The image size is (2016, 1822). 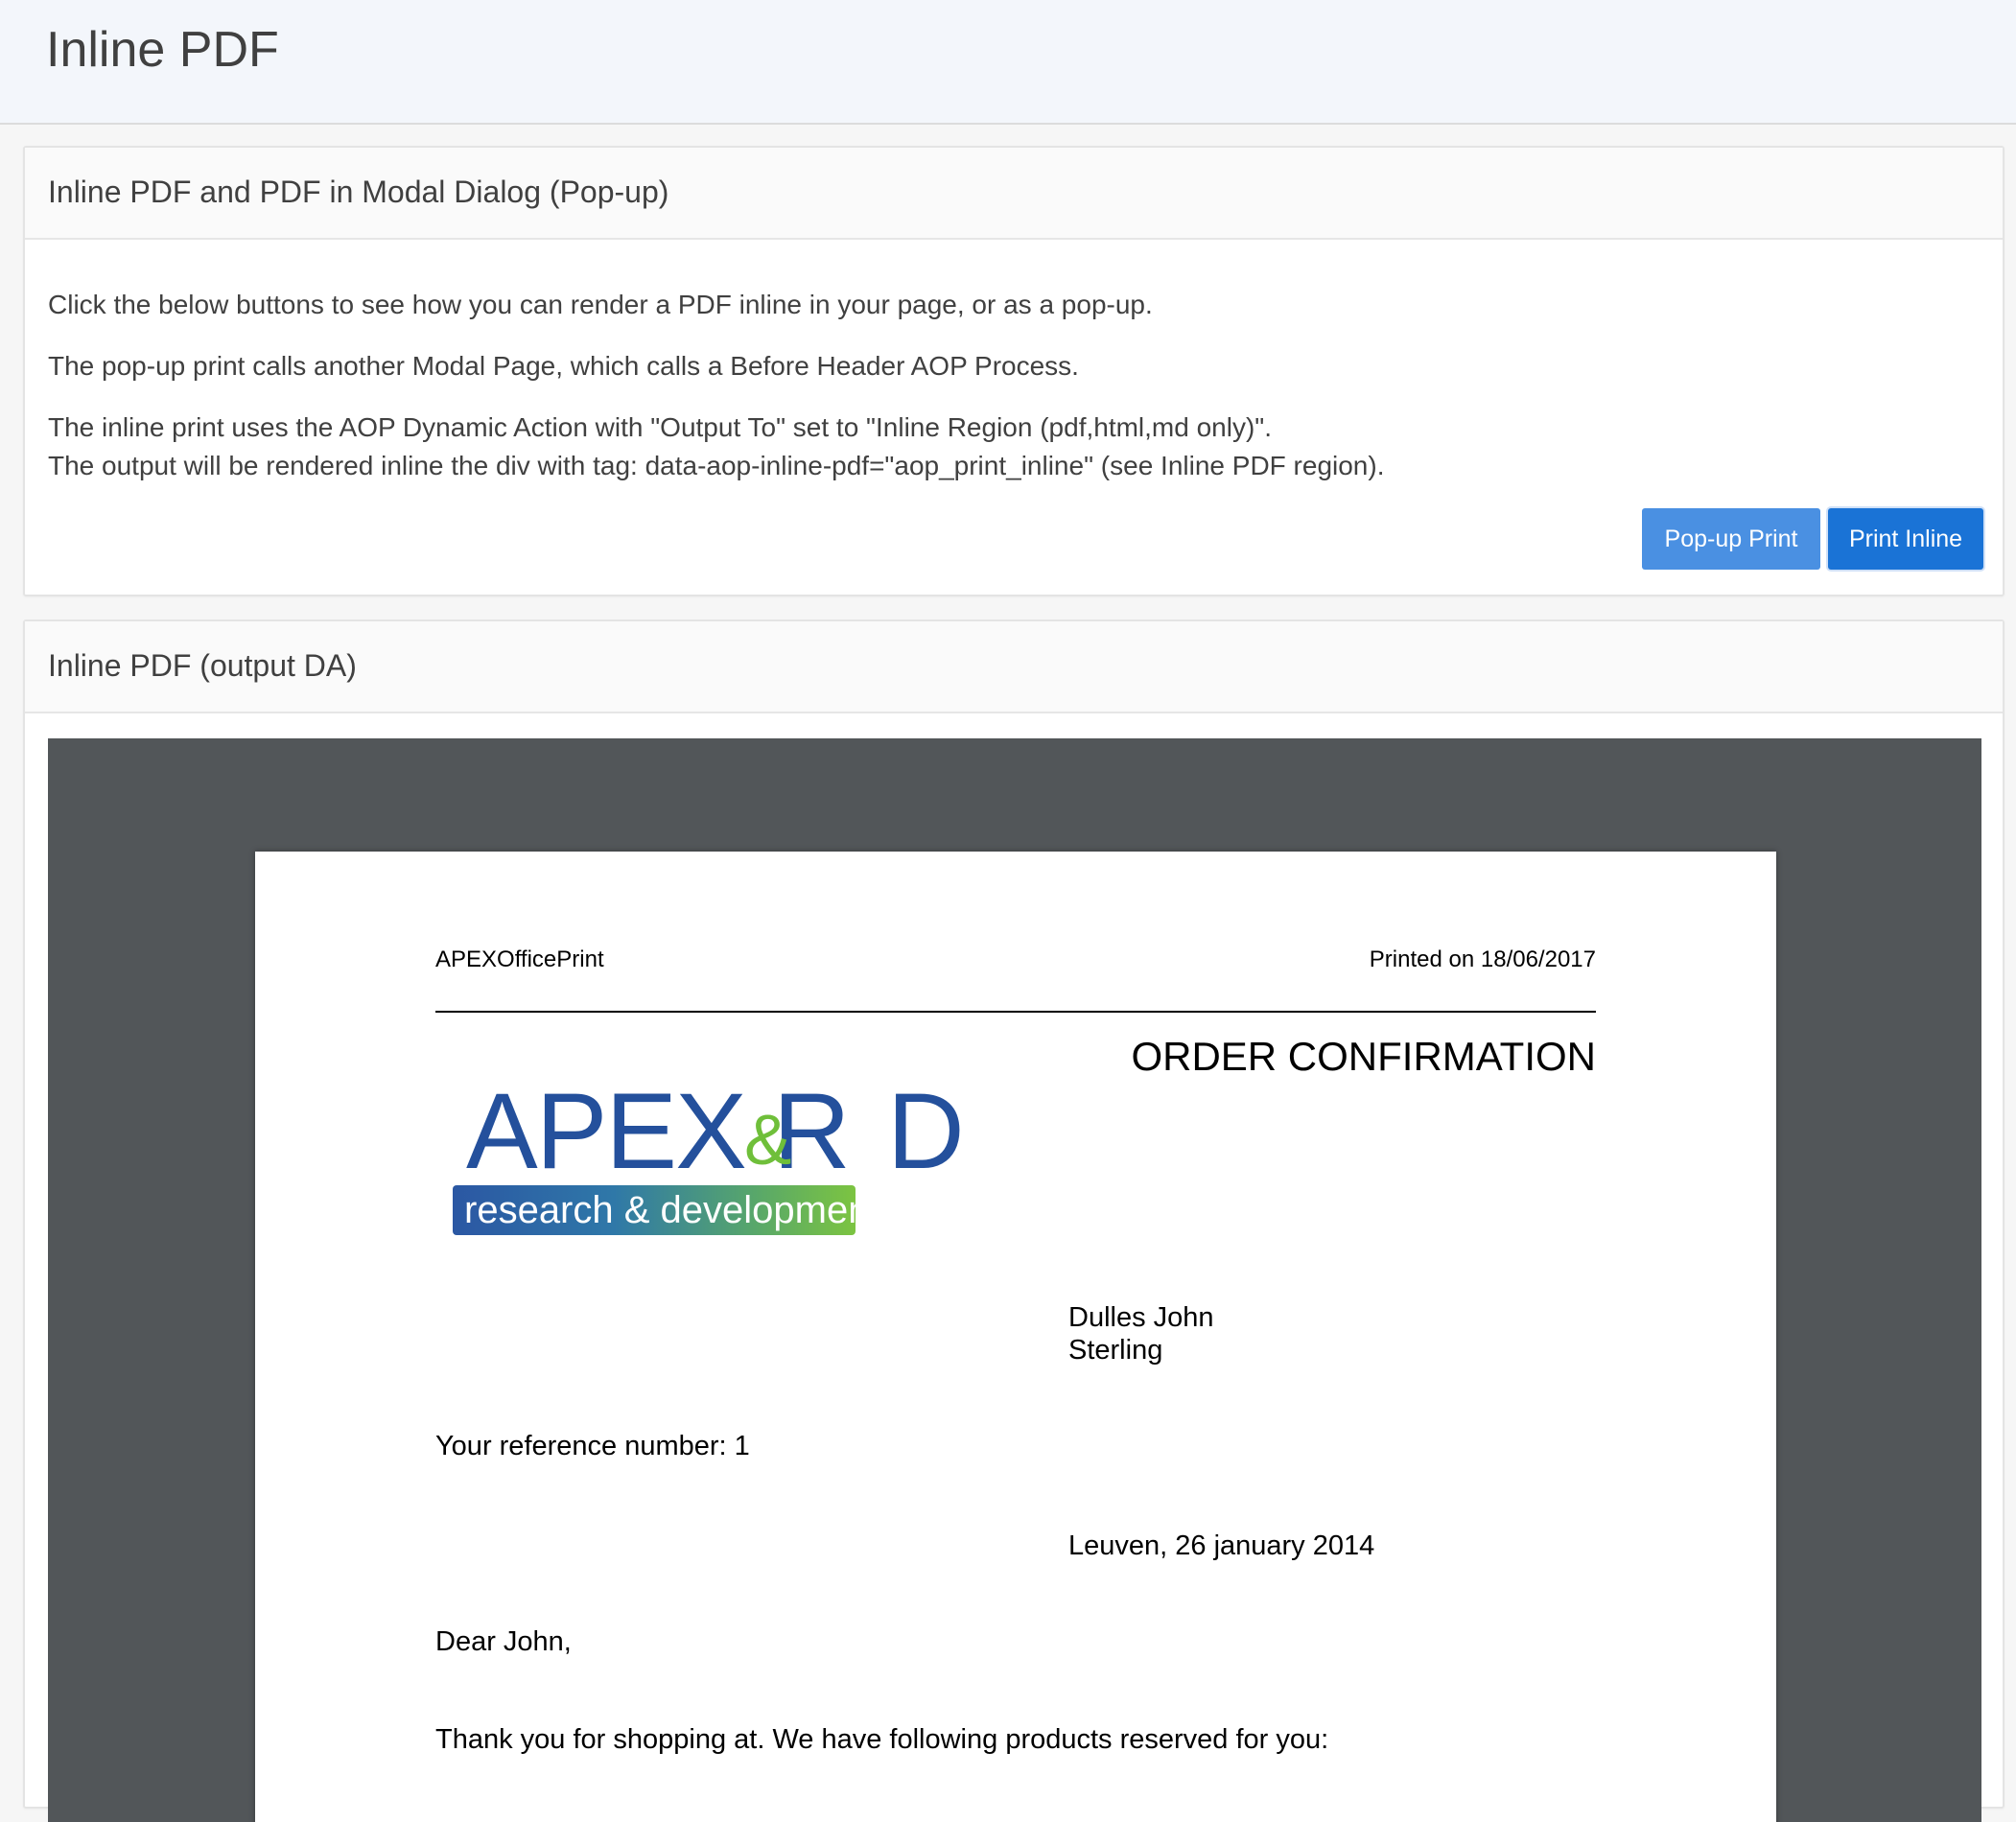 I want to click on logo-band: research & development, so click(x=666, y=1210).